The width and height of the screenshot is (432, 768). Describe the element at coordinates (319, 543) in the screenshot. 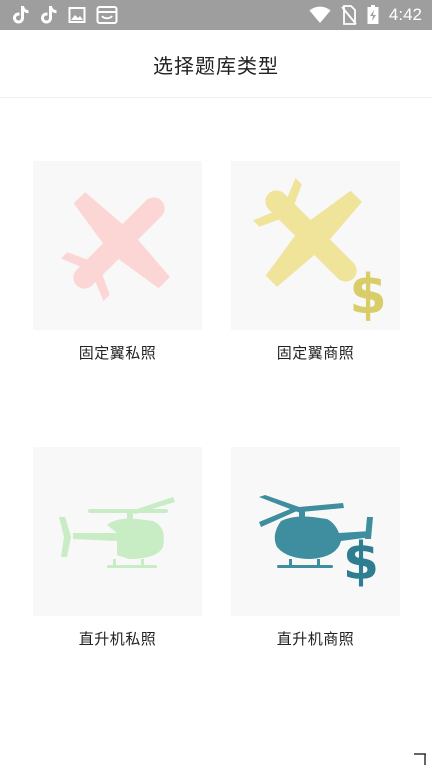

I see `helicopter-dollar-icon: $` at that location.